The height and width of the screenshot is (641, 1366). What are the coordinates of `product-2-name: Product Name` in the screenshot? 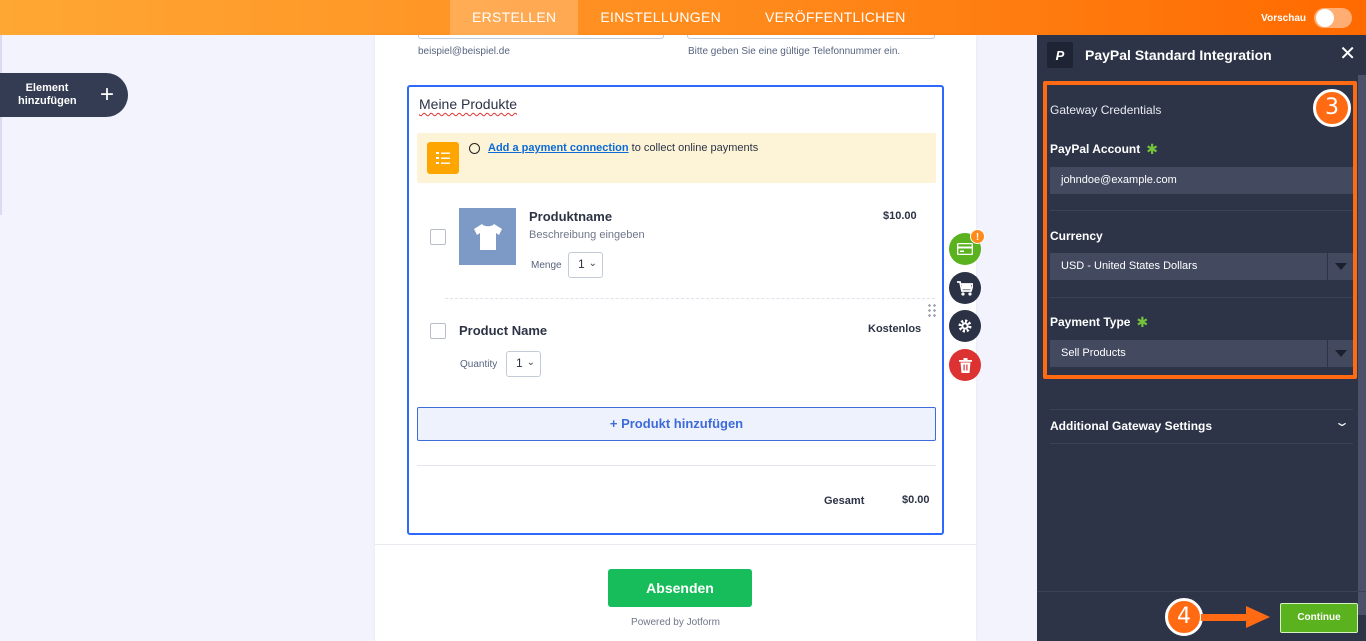 It's located at (503, 330).